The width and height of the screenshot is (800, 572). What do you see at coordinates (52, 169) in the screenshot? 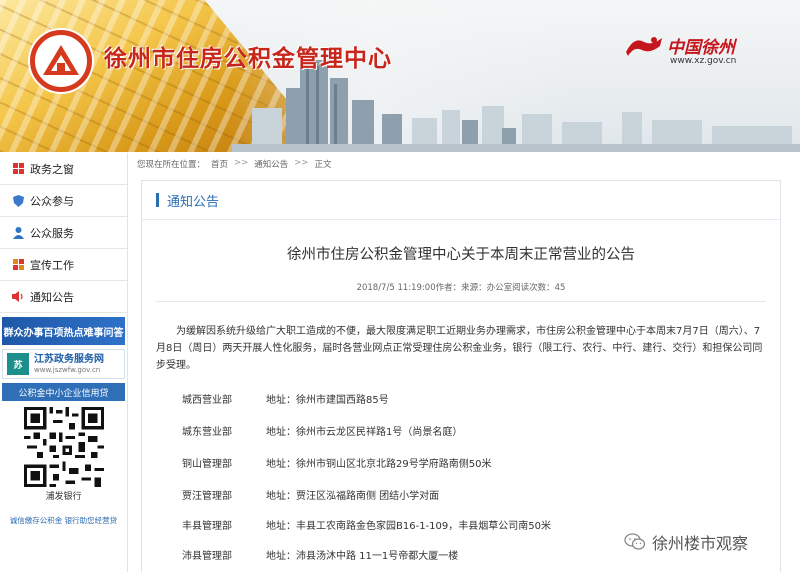
I see `sidebar-item-label: 政务之窗` at bounding box center [52, 169].